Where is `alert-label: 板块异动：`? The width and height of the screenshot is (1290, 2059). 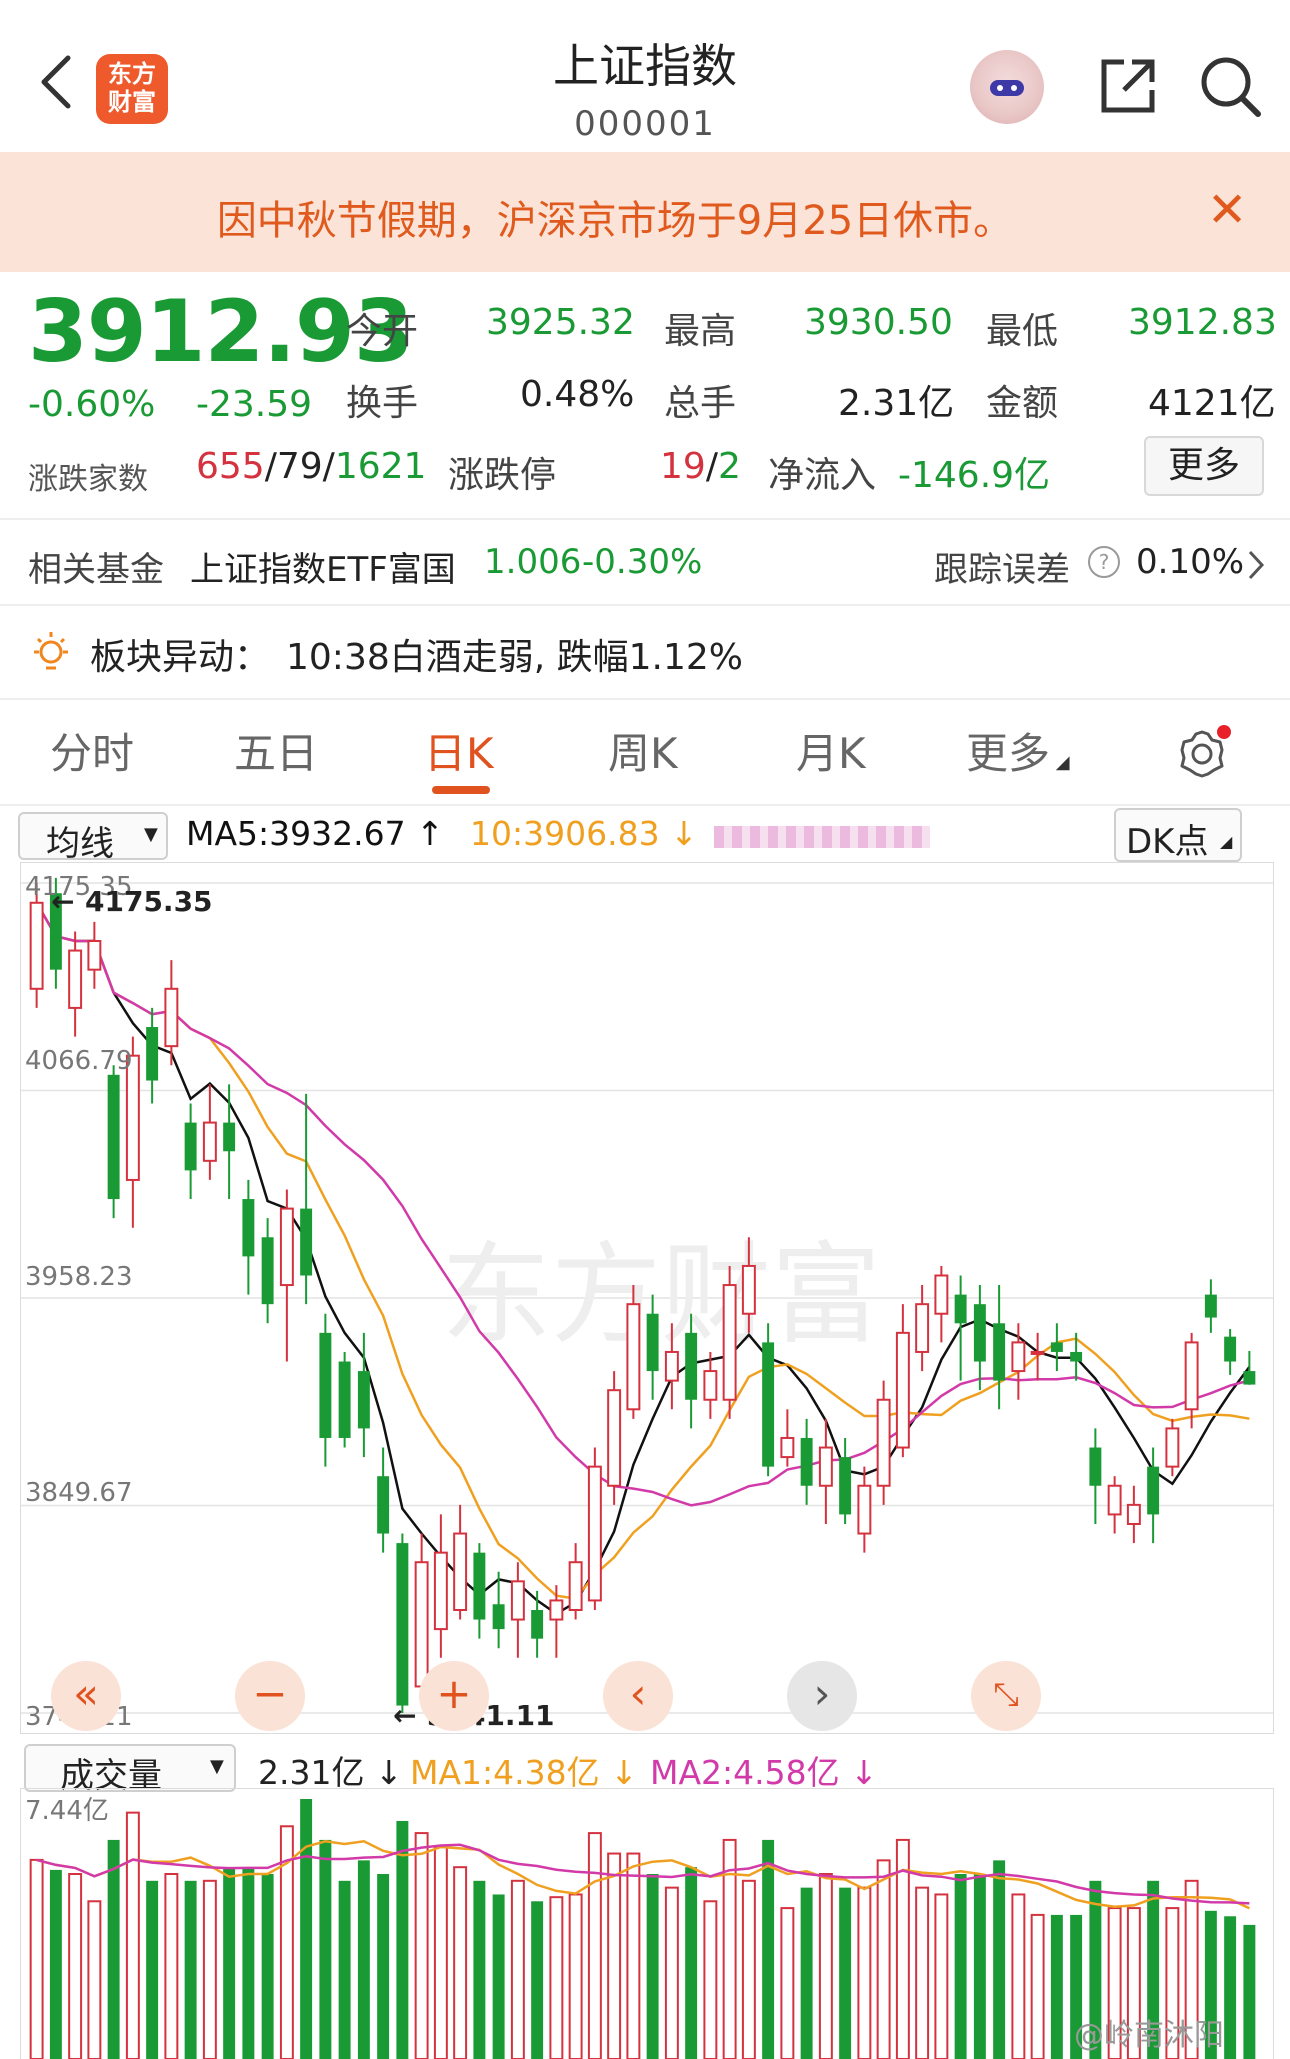
alert-label: 板块异动： is located at coordinates (180, 657).